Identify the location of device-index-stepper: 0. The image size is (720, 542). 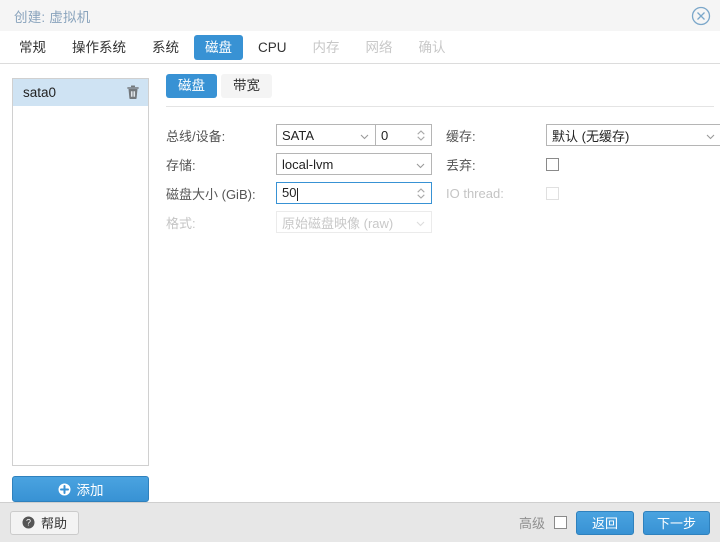
(404, 135).